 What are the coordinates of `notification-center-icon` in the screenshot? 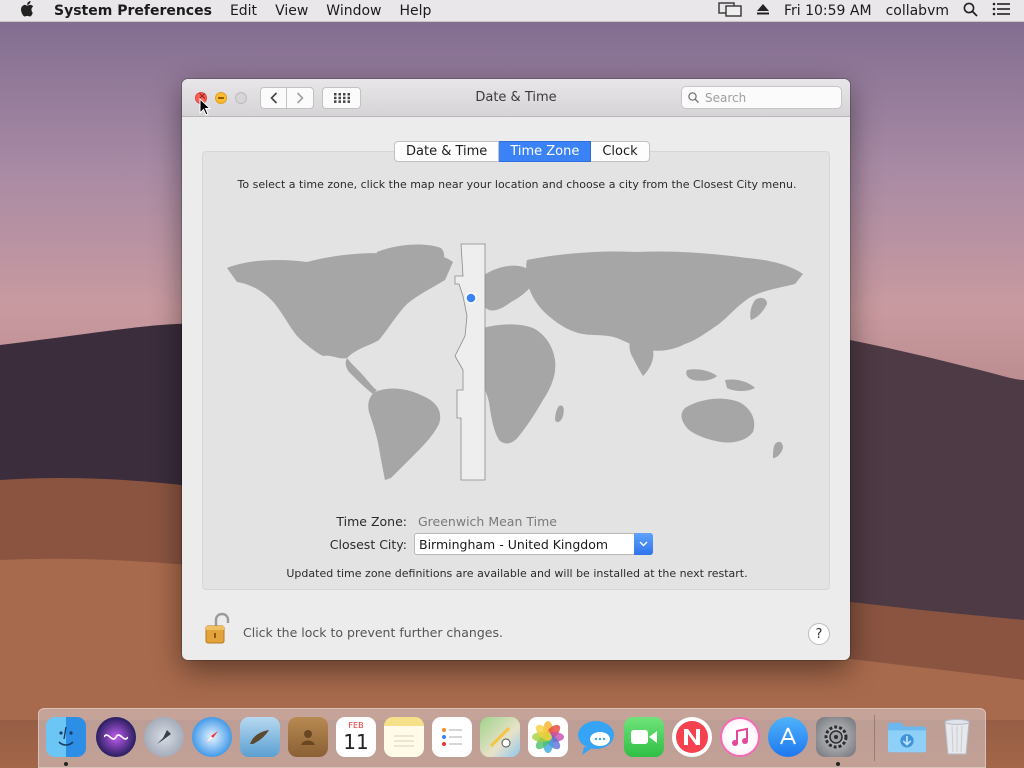 It's located at (1001, 11).